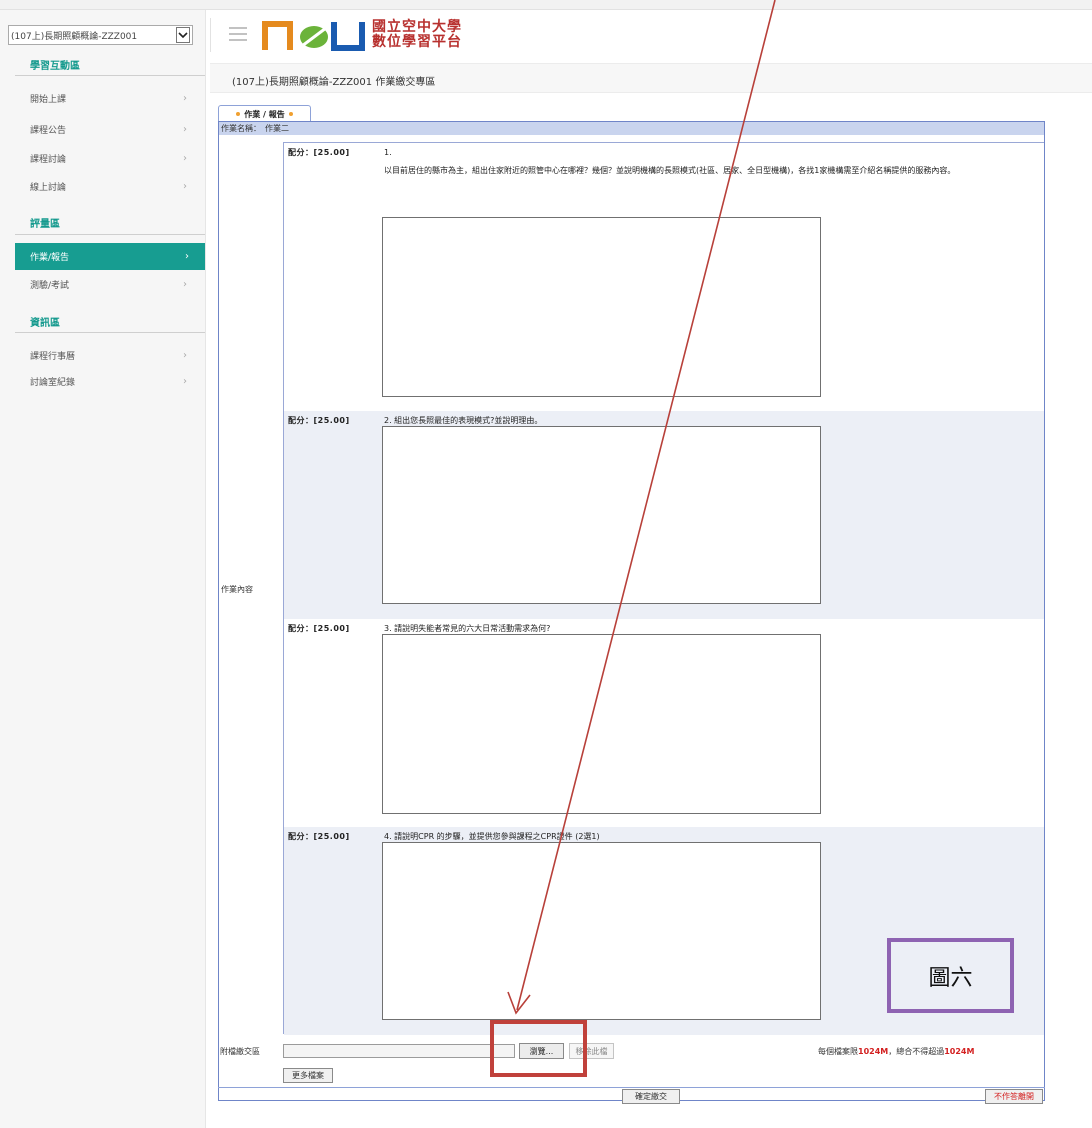 This screenshot has height=1128, width=1092. What do you see at coordinates (53, 382) in the screenshot?
I see `sidebar-item-label: 討論室紀錄` at bounding box center [53, 382].